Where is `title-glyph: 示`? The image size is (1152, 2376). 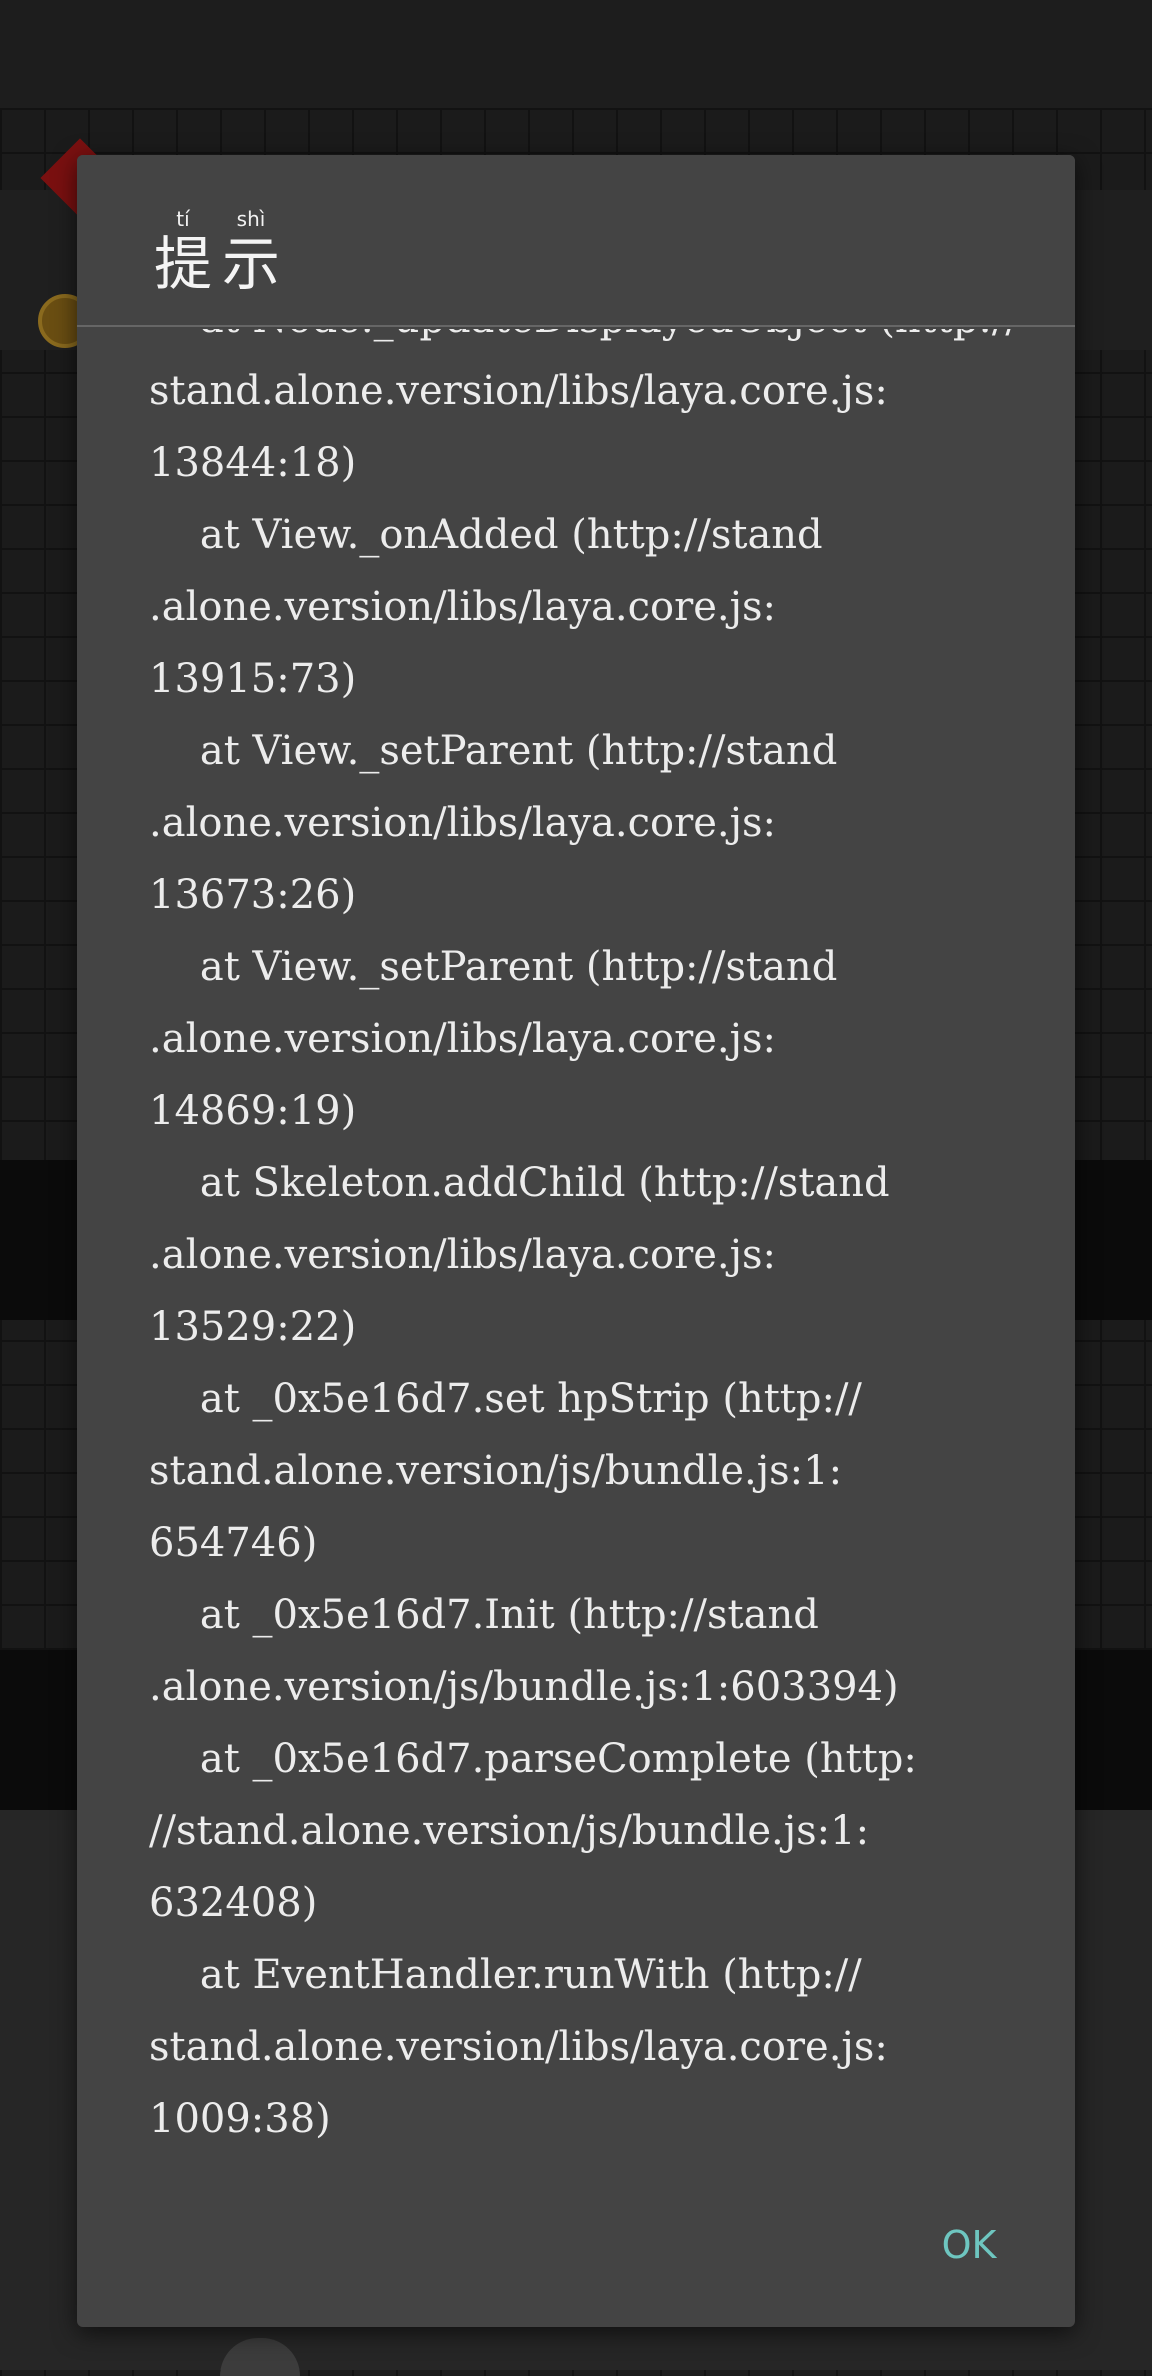 title-glyph: 示 is located at coordinates (250, 264).